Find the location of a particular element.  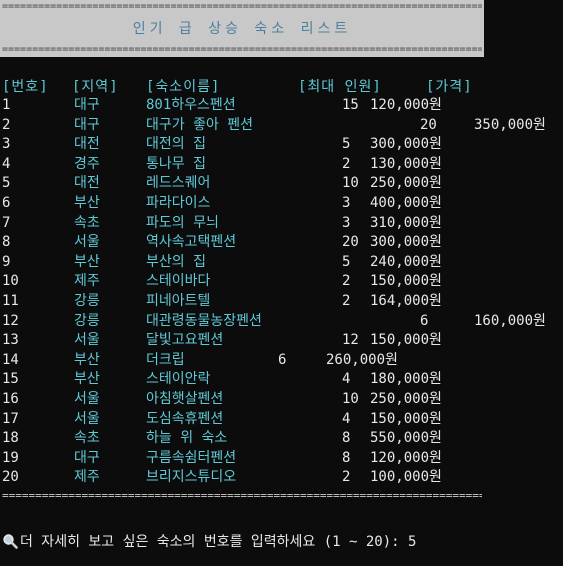

table-row: 10 제주 스테이바다 2 150,000원 is located at coordinates (281, 282).